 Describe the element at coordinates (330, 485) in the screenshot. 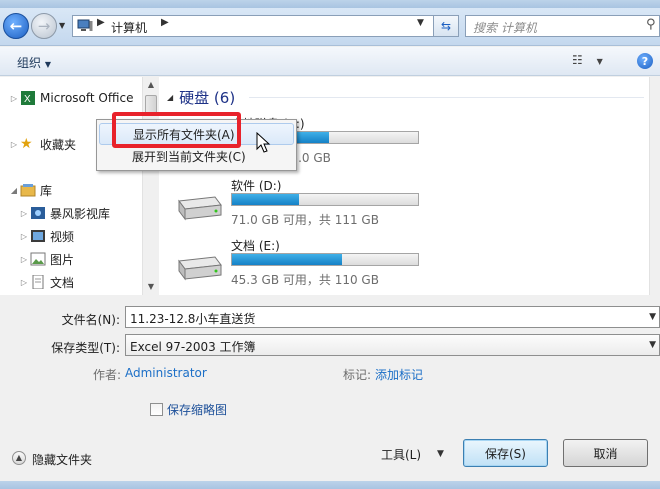

I see `window-bottom-edge` at that location.